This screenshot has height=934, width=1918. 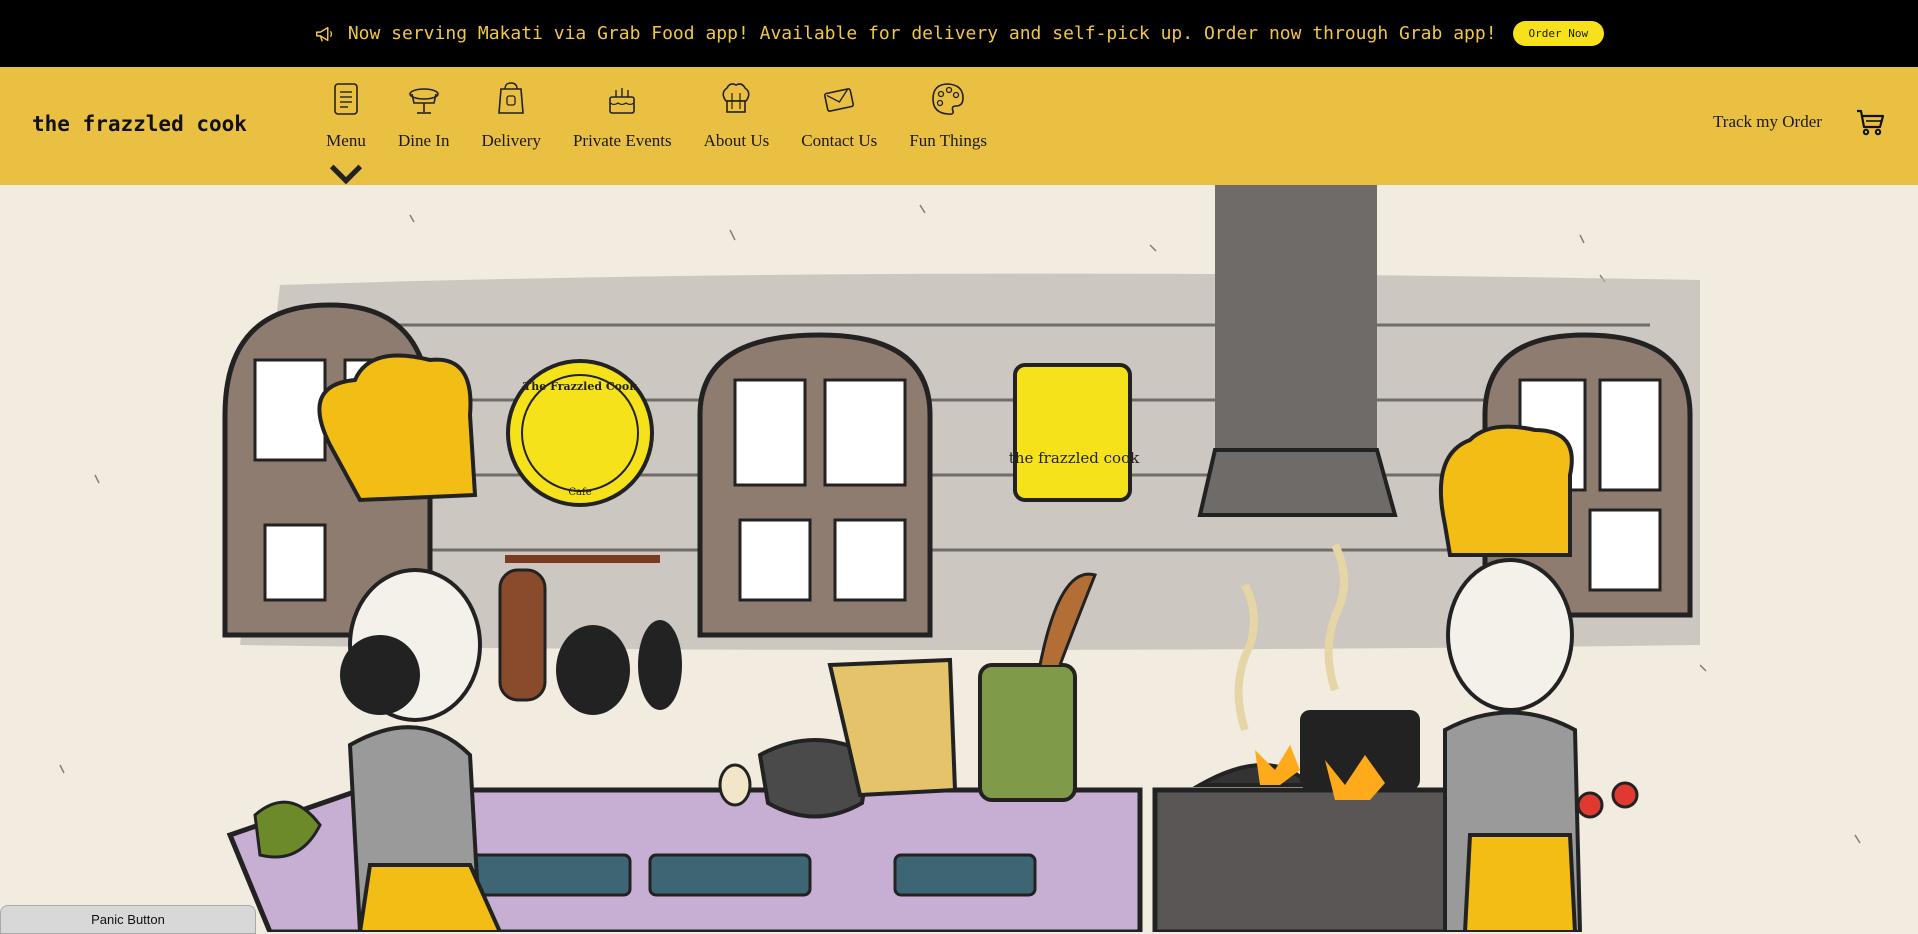 I want to click on round-logo-title: The Frazzled Cook, so click(x=580, y=386).